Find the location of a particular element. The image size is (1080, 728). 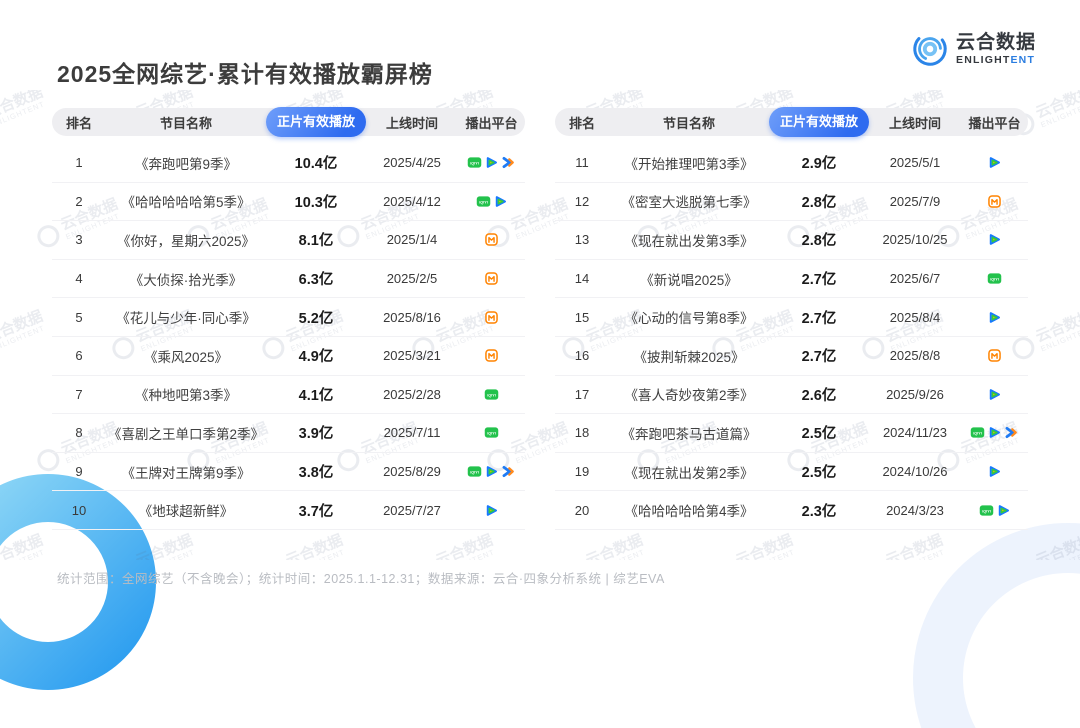

show-name-cell: 《你好，星期六2025》 is located at coordinates (186, 241).